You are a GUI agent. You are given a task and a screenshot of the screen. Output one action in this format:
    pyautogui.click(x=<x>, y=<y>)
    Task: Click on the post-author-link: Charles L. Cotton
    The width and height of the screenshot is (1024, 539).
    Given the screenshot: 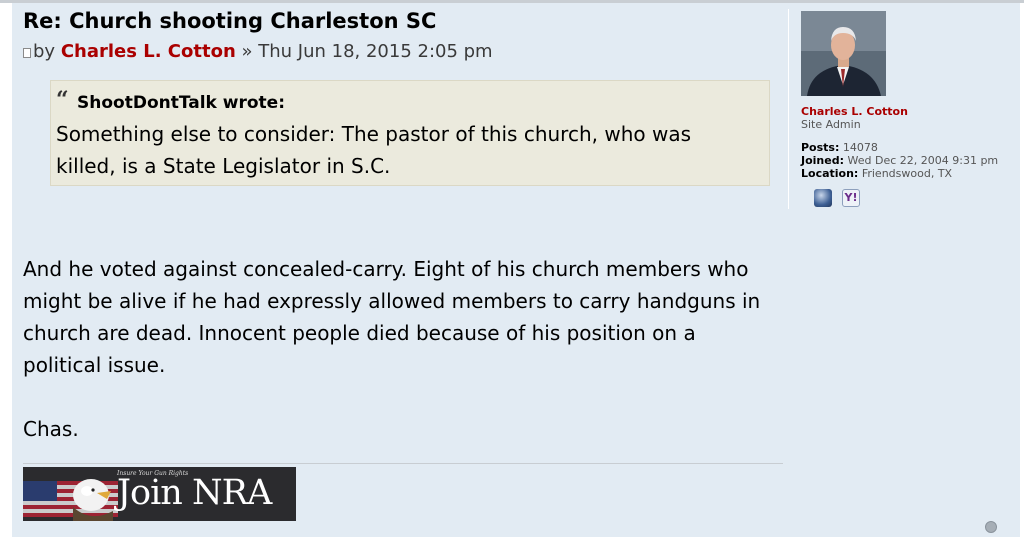 What is the action you would take?
    pyautogui.click(x=148, y=51)
    